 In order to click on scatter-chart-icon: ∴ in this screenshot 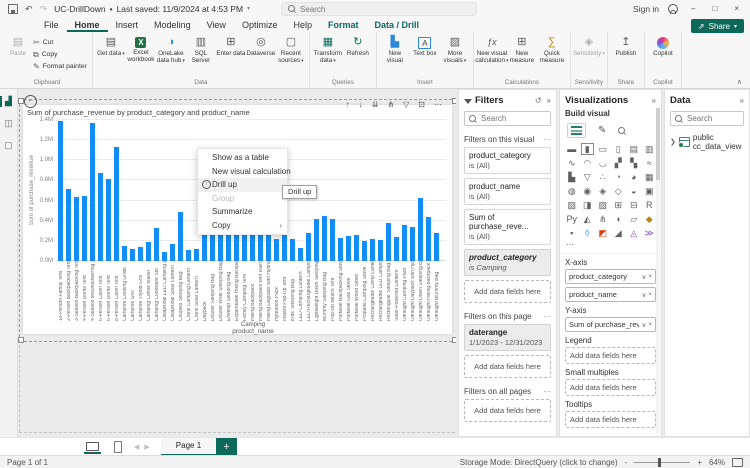, I will do `click(602, 177)`.